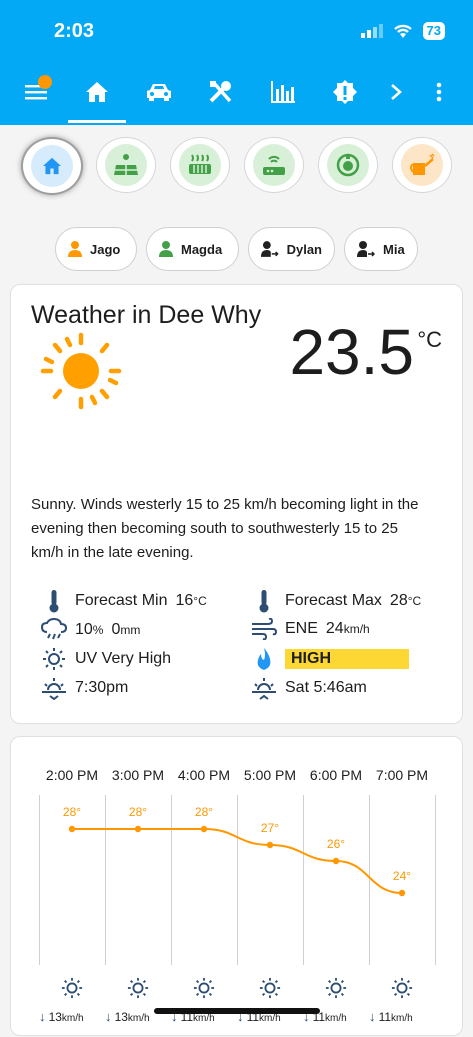 The height and width of the screenshot is (1037, 473). What do you see at coordinates (402, 31) in the screenshot?
I see `wifi-icon` at bounding box center [402, 31].